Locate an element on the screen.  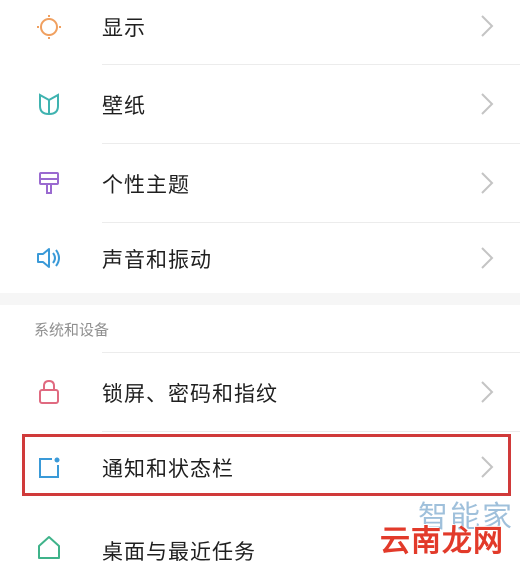
lock-icon is located at coordinates (49, 392).